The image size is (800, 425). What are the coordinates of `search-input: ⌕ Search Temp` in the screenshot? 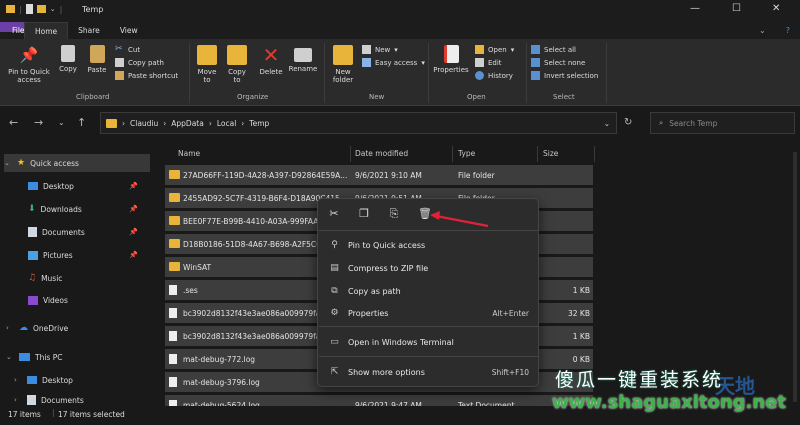 It's located at (722, 123).